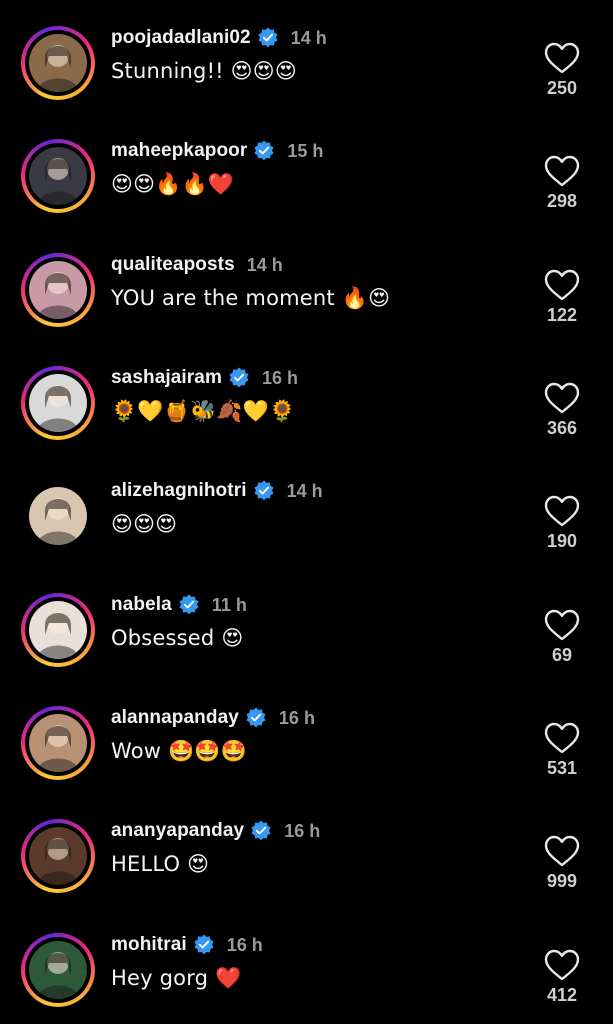 This screenshot has width=613, height=1024. What do you see at coordinates (562, 768) in the screenshot?
I see `like-count: 531` at bounding box center [562, 768].